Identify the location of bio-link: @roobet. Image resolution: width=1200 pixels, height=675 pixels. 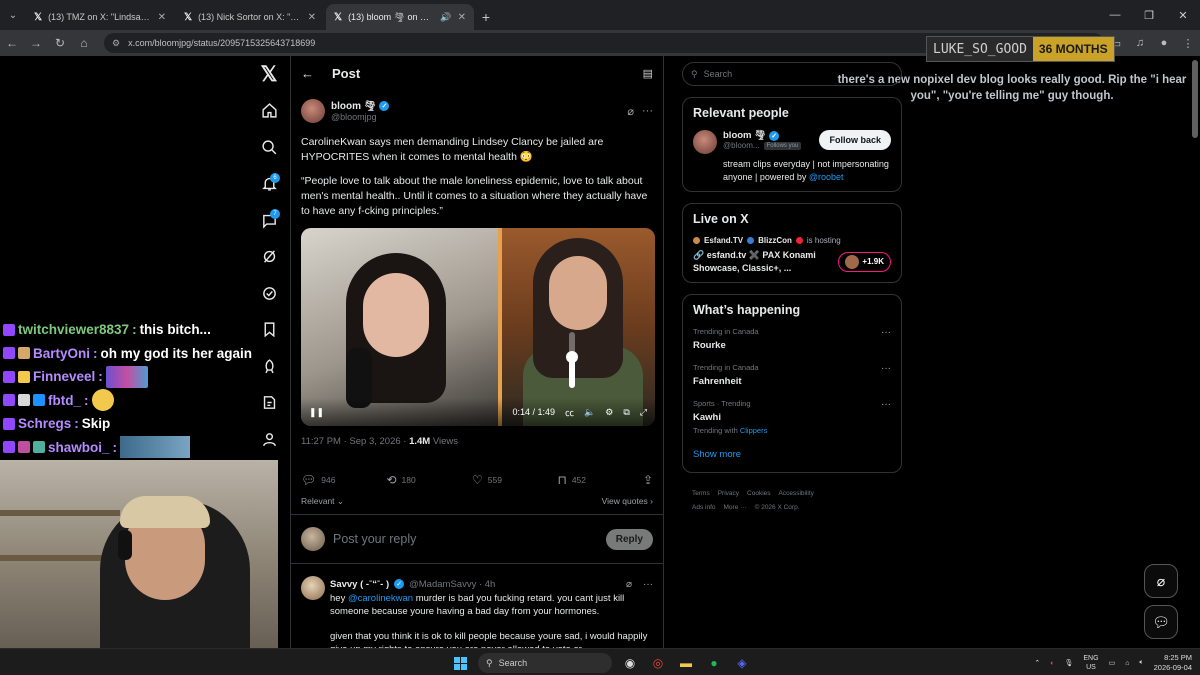
(826, 177).